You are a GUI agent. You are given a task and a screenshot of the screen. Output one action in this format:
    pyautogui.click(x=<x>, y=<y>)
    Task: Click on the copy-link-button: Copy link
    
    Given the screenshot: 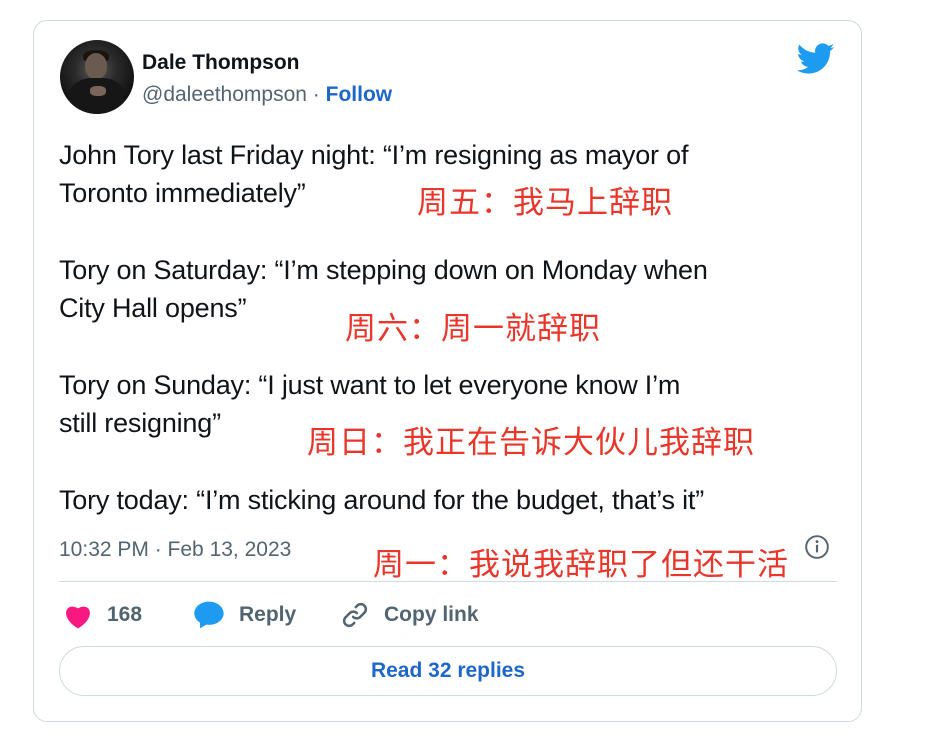 What is the action you would take?
    pyautogui.click(x=409, y=615)
    